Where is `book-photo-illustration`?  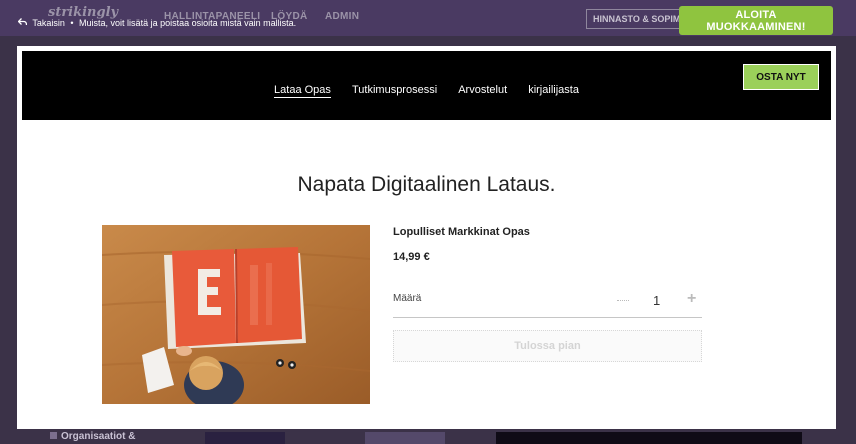 book-photo-illustration is located at coordinates (236, 314).